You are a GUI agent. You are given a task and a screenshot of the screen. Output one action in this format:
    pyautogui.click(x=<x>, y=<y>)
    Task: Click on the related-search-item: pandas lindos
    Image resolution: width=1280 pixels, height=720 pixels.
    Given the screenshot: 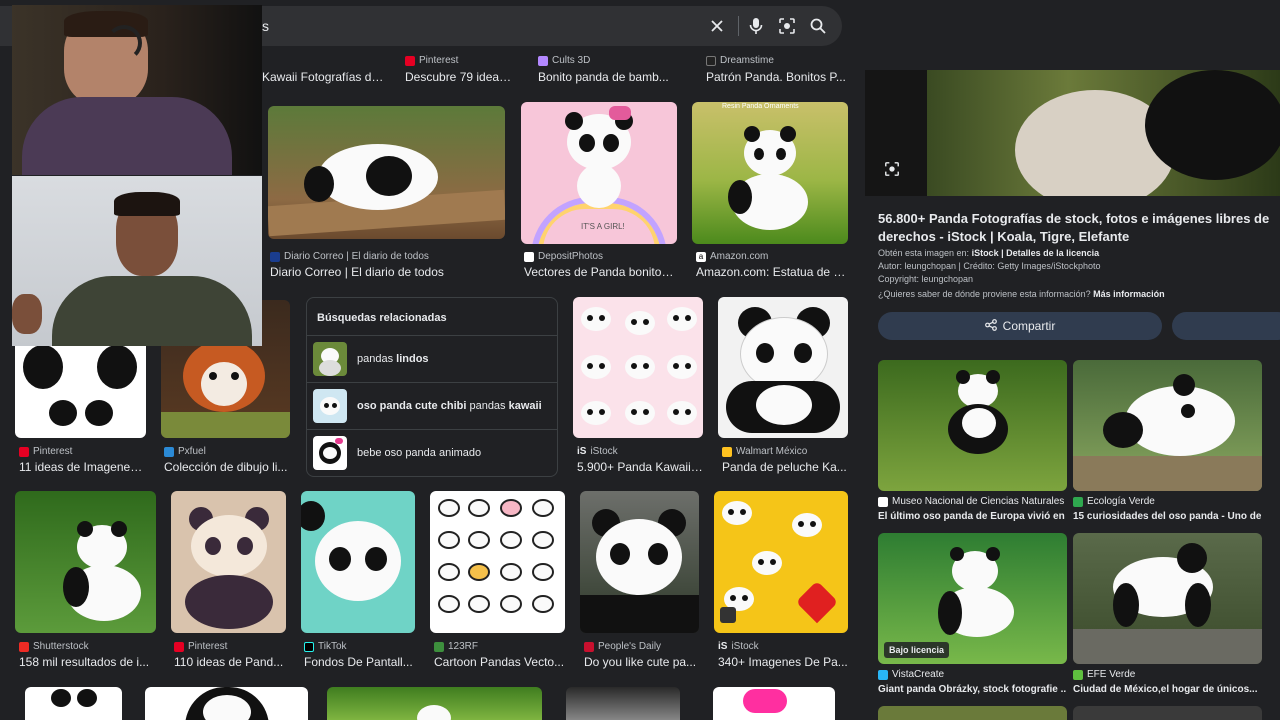 What is the action you would take?
    pyautogui.click(x=432, y=358)
    